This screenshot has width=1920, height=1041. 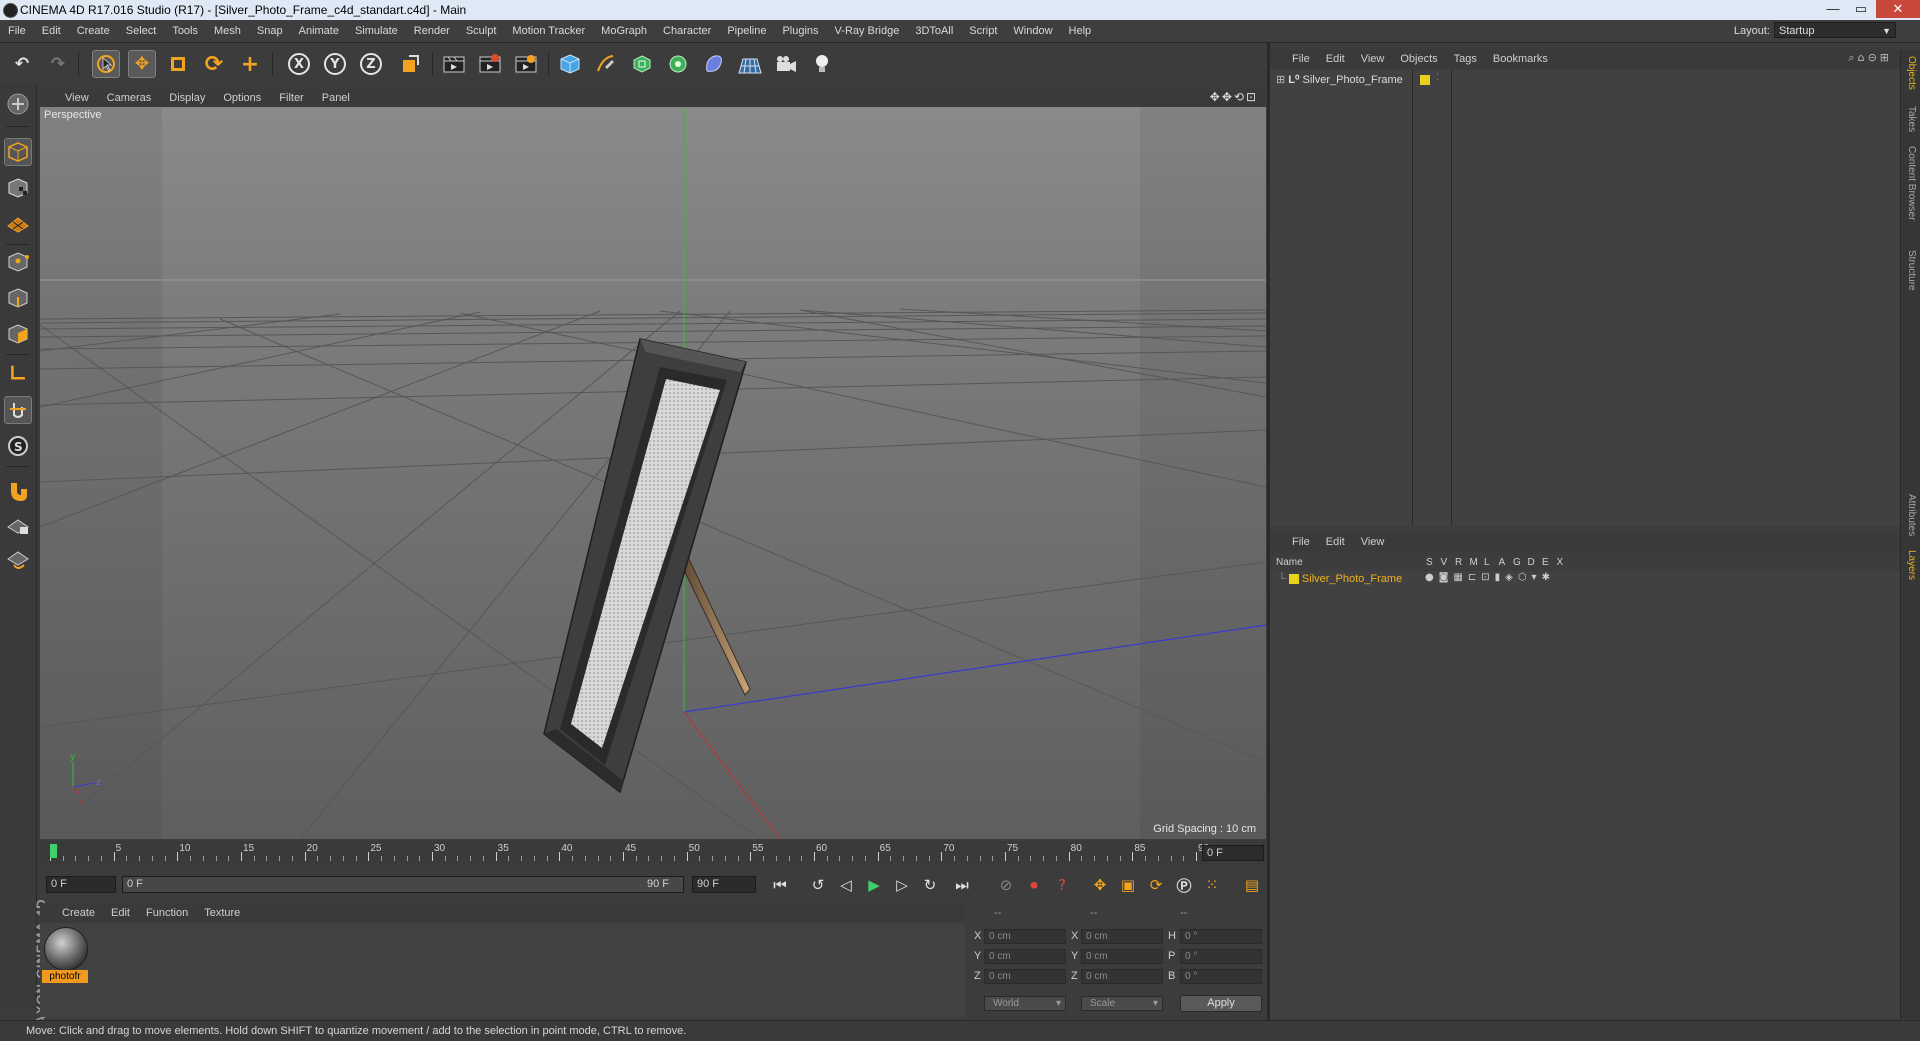 What do you see at coordinates (1156, 885) in the screenshot?
I see `rotation-keys-icon: ⟳` at bounding box center [1156, 885].